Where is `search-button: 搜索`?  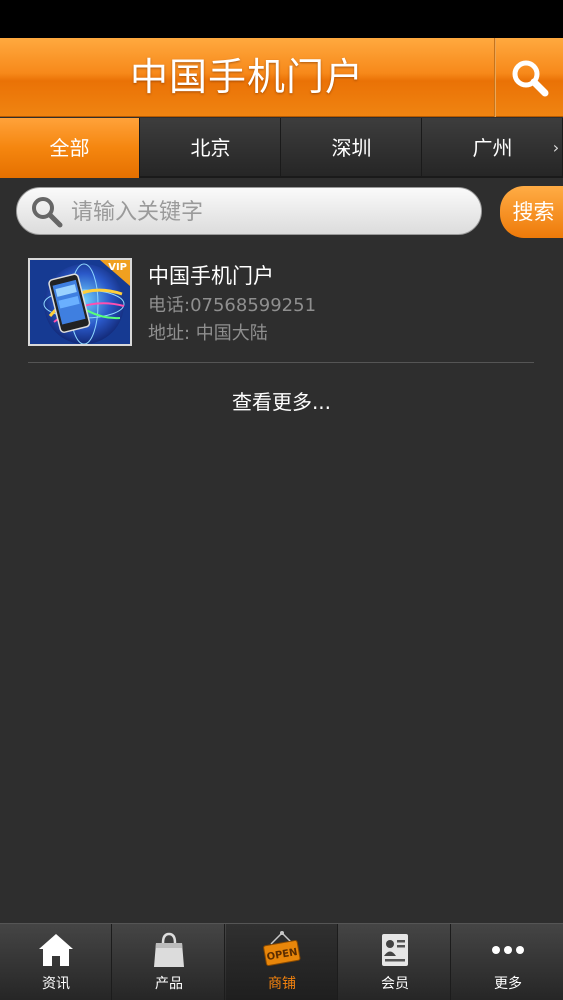
search-button: 搜索 is located at coordinates (531, 212).